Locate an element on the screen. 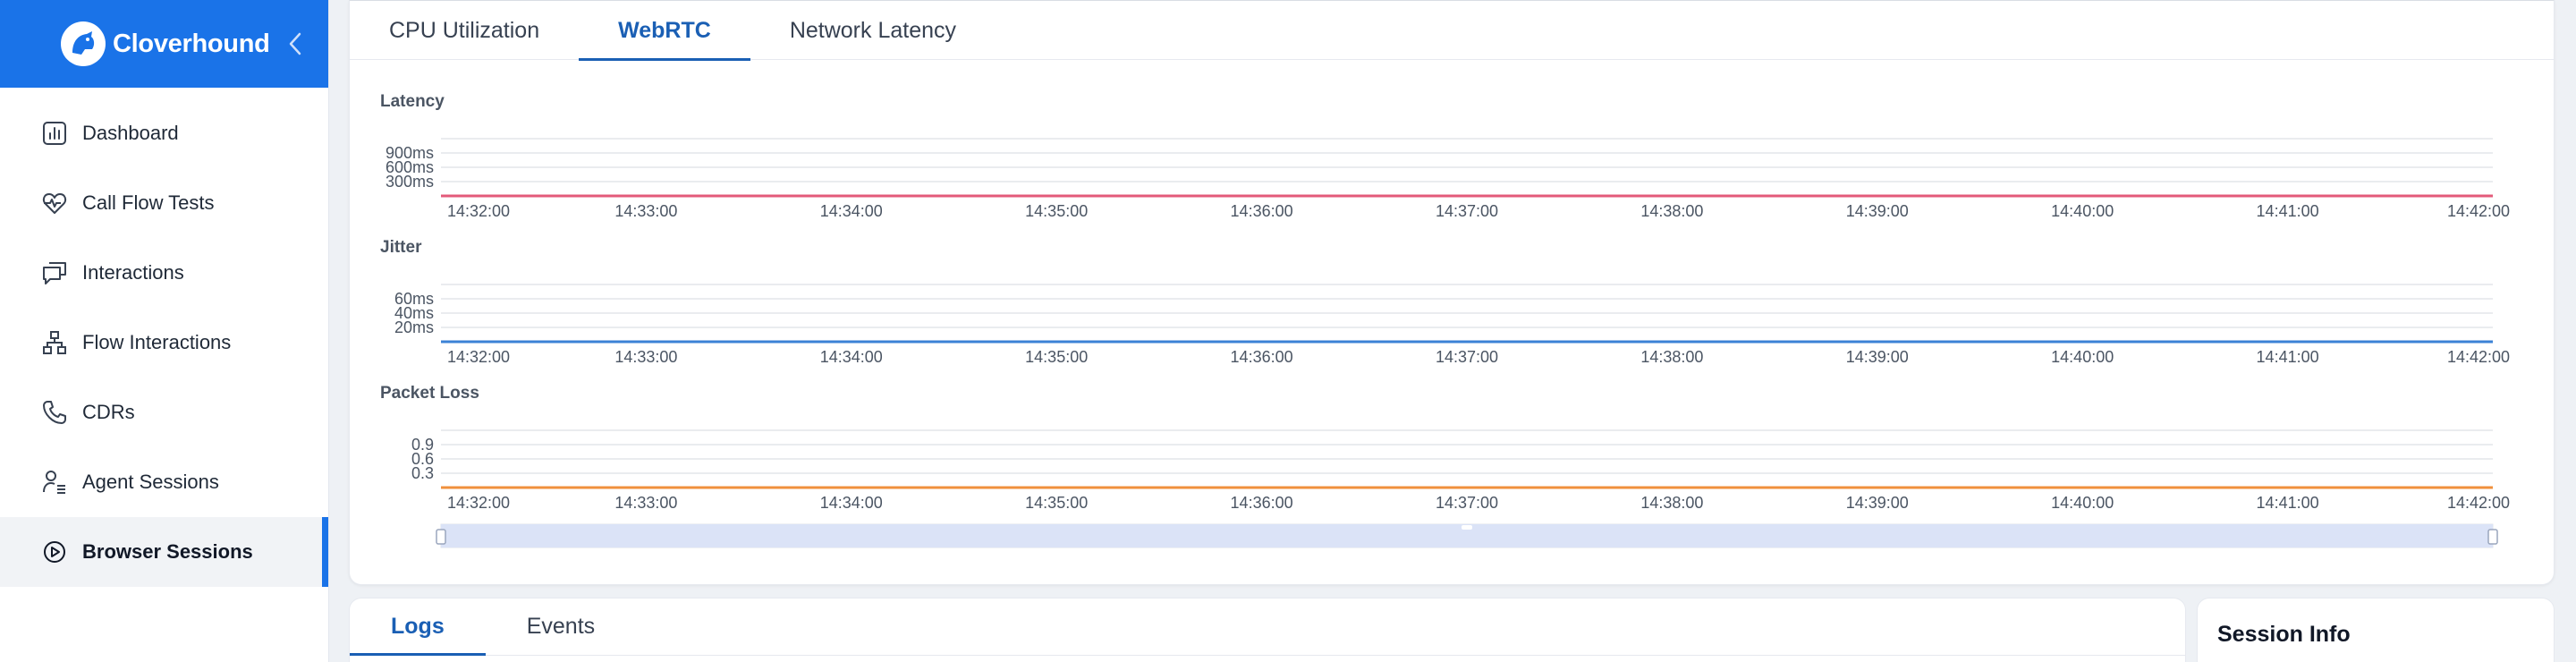  tab-webrtc: WebRTC is located at coordinates (664, 31).